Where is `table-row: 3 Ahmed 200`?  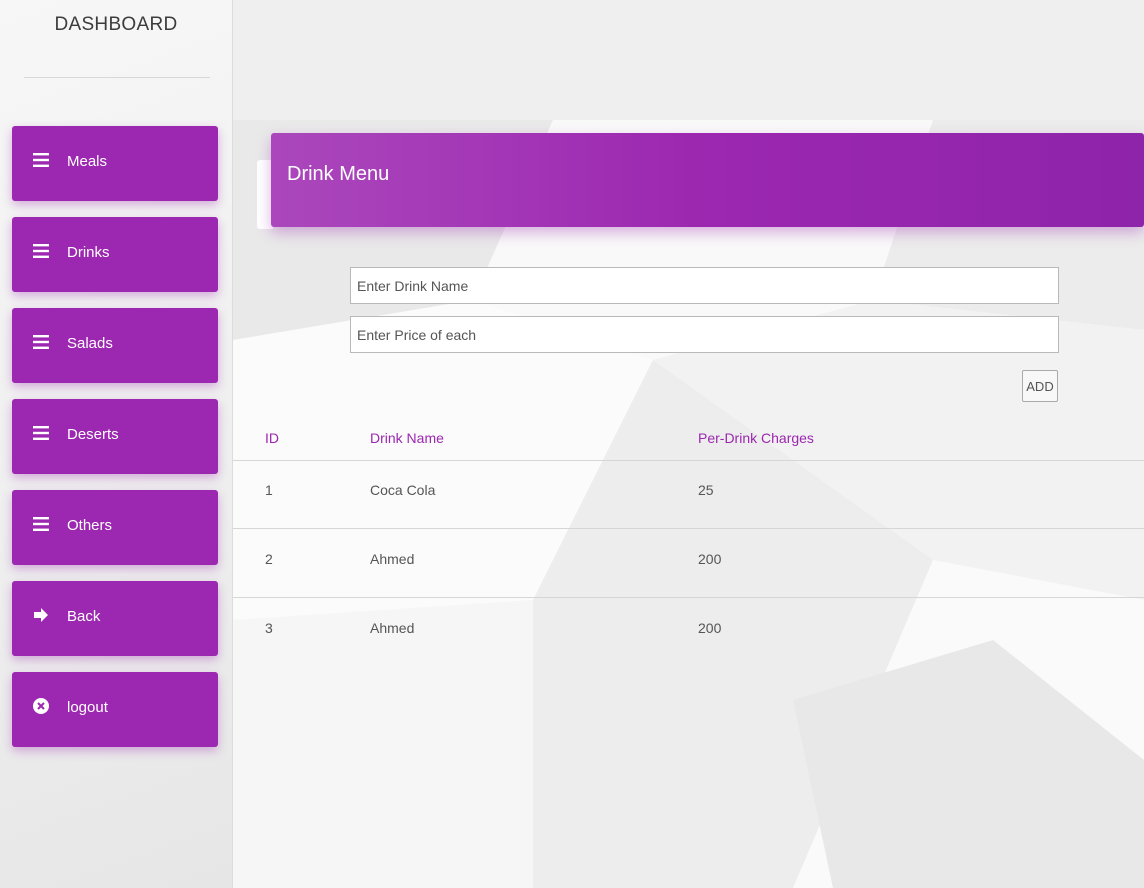
table-row: 3 Ahmed 200 is located at coordinates (688, 632).